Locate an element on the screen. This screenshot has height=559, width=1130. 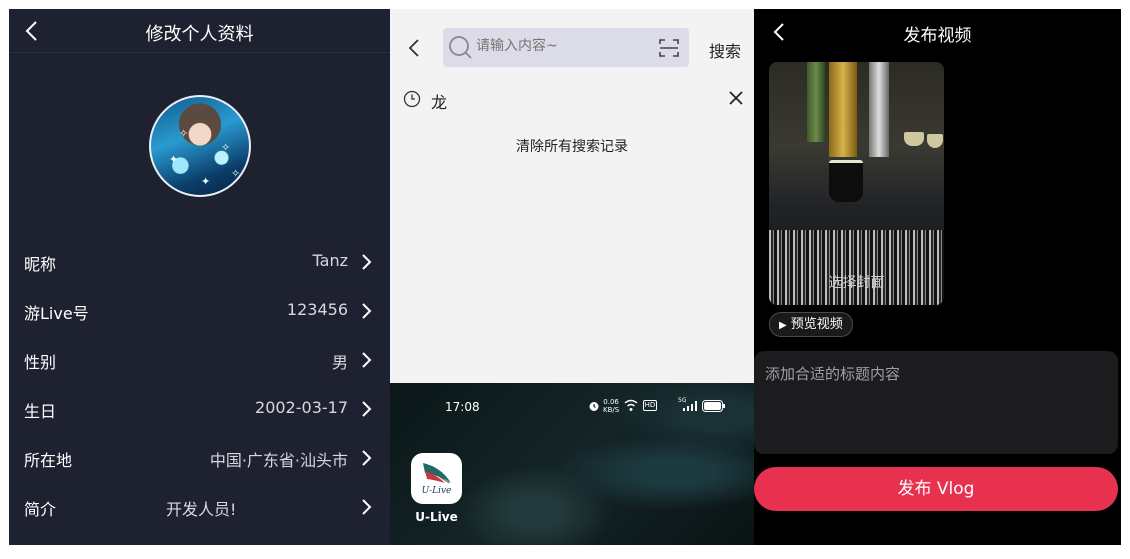
app-icon-text: U-Live is located at coordinates (436, 491).